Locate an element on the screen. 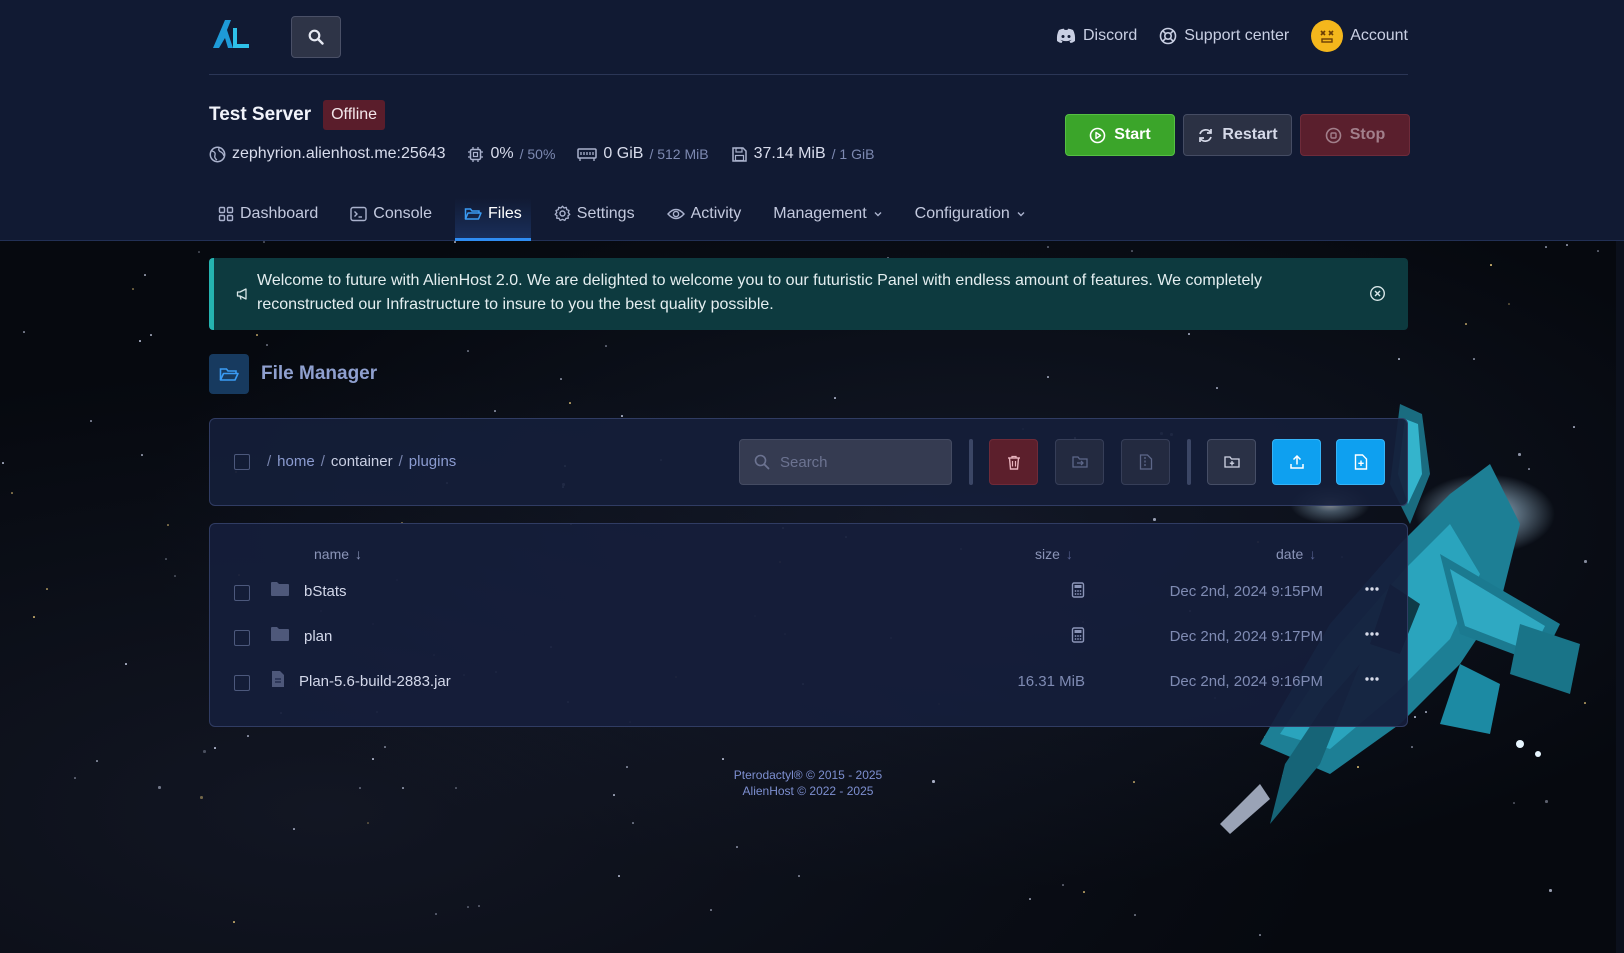 This screenshot has width=1624, height=953. trash-icon is located at coordinates (1013, 462).